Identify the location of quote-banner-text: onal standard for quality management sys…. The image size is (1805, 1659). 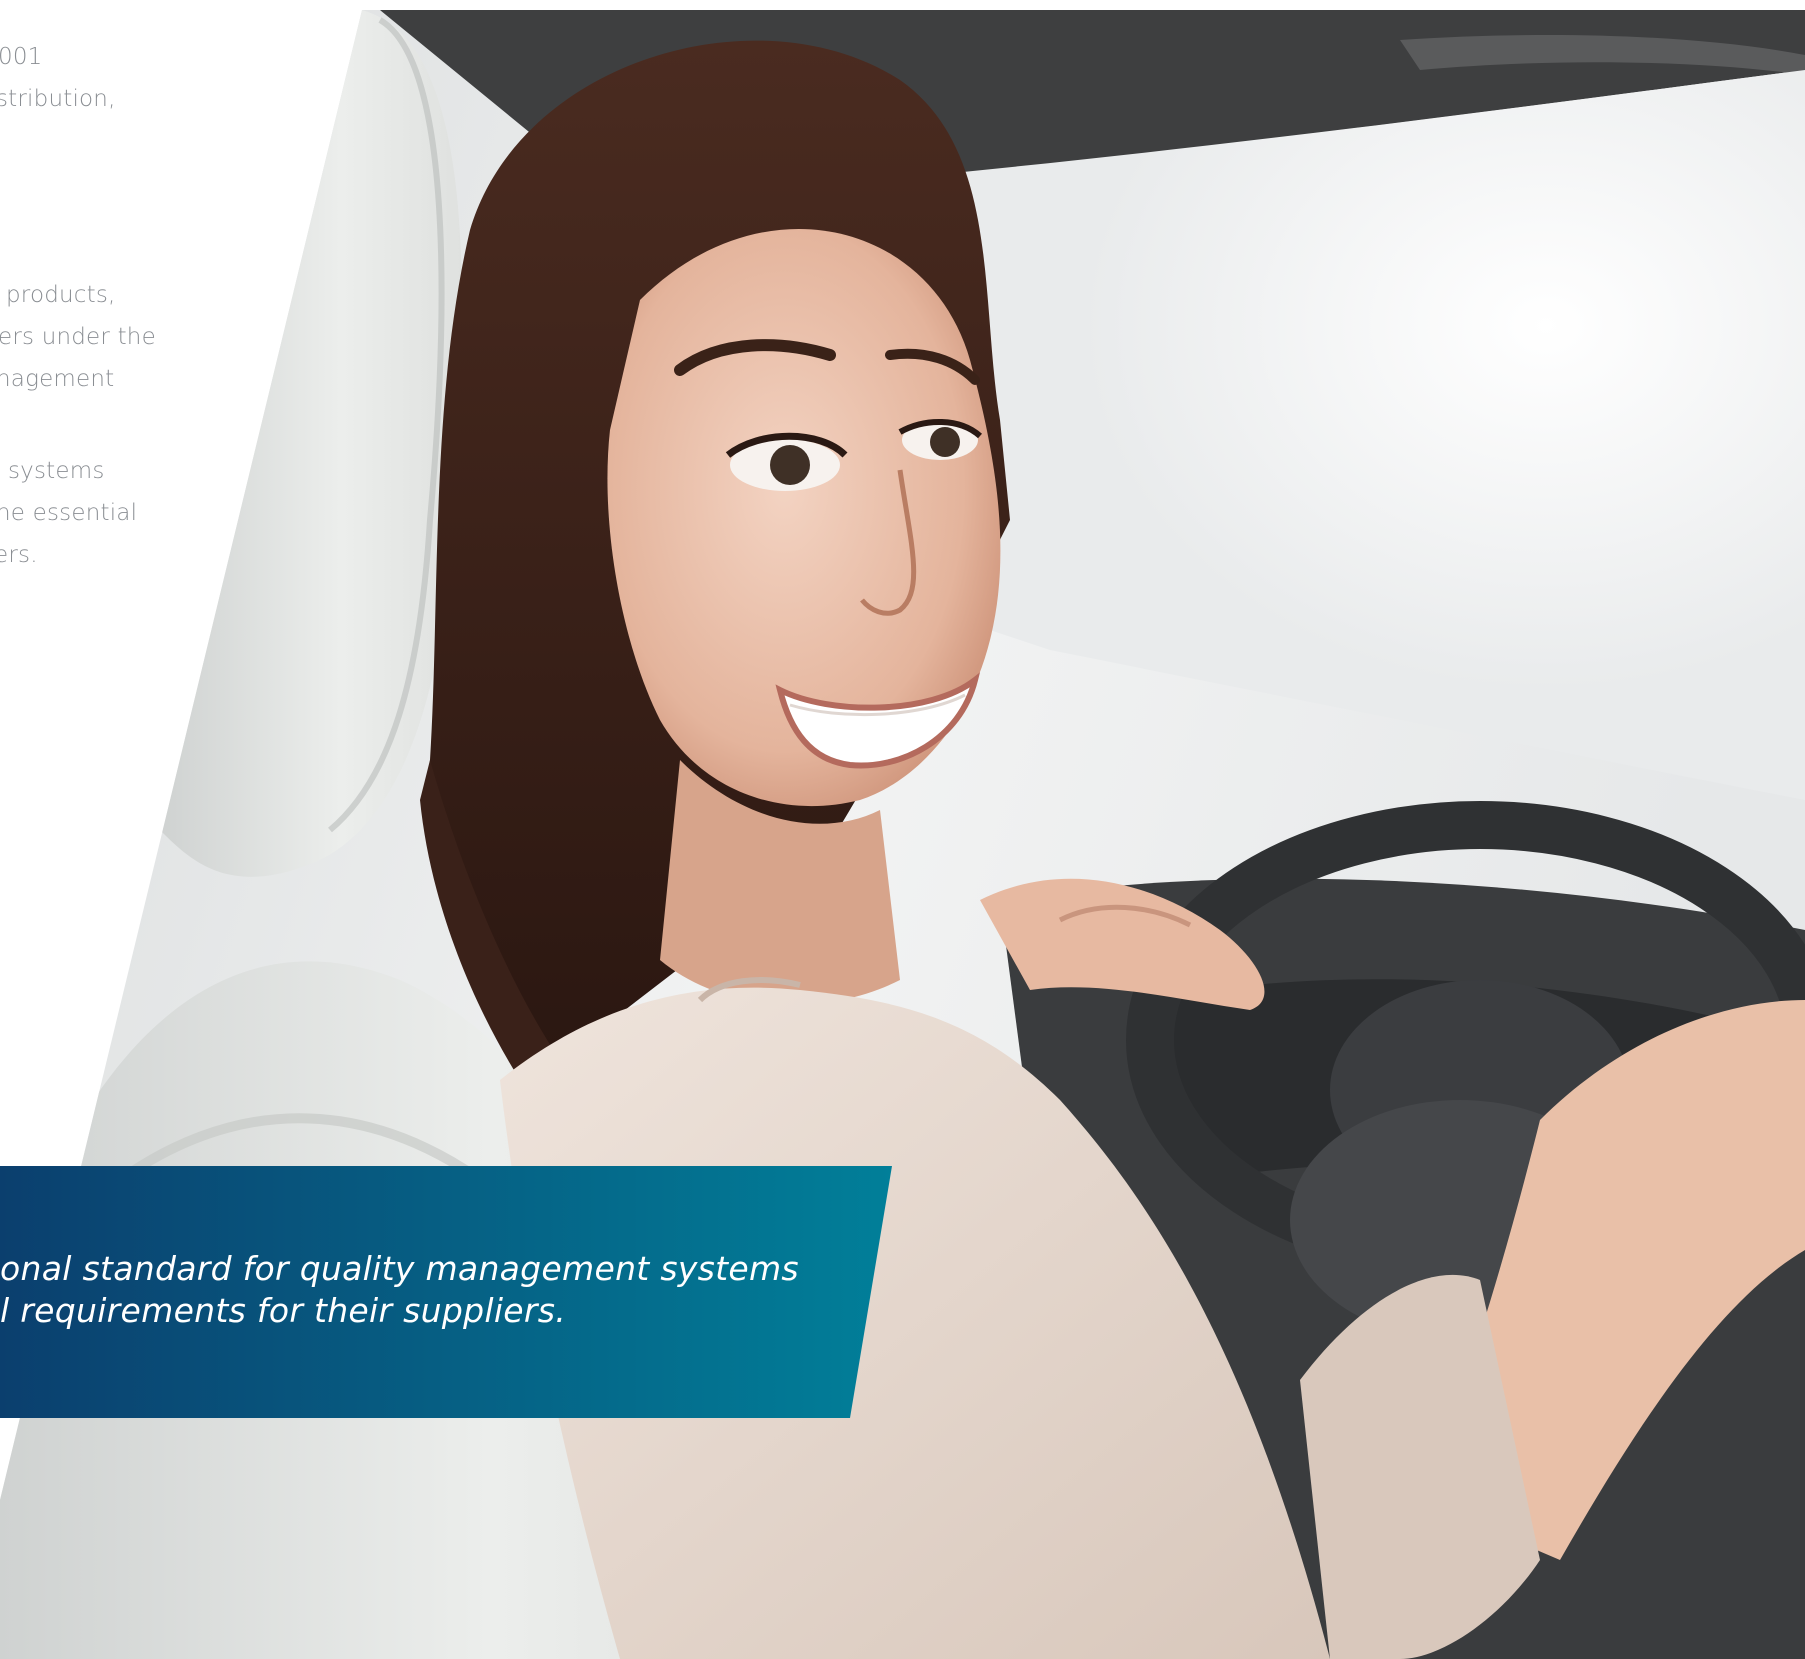
(399, 1290).